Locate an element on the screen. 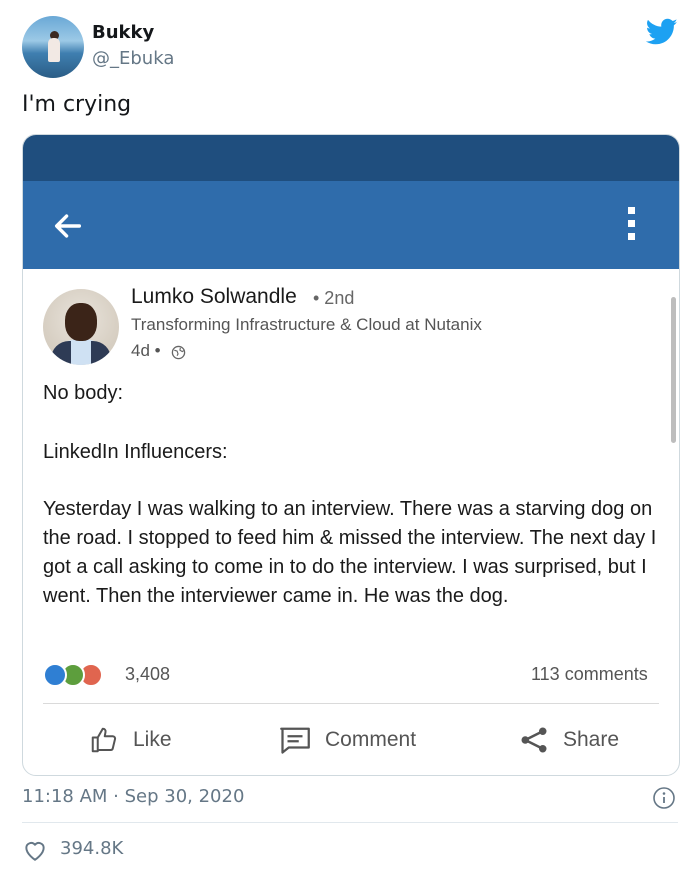 The height and width of the screenshot is (877, 700). comment-icon is located at coordinates (295, 740).